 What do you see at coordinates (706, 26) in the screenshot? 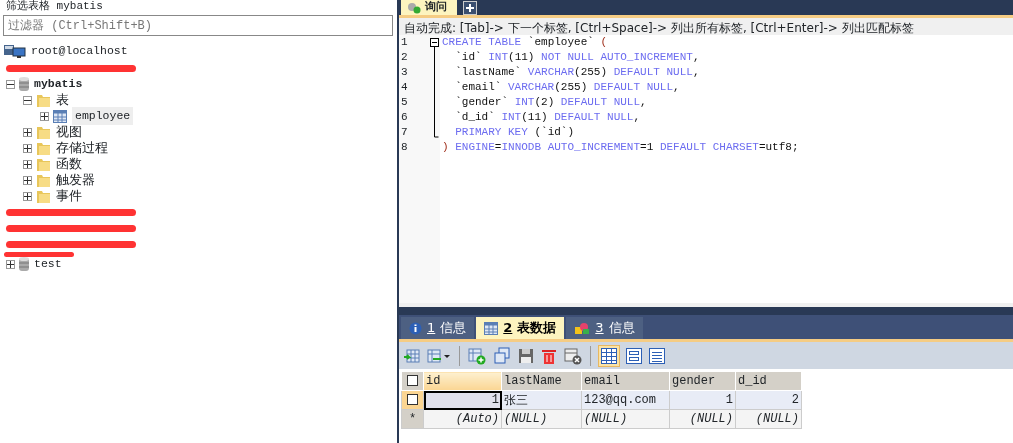
I see `autocomplete-hint: 自动完成: [Tab]-> 下一个标签, [Ctrl+Space]-> 列出所有标签, [Ctrl+Enter]-> 列出匹配标签` at bounding box center [706, 26].